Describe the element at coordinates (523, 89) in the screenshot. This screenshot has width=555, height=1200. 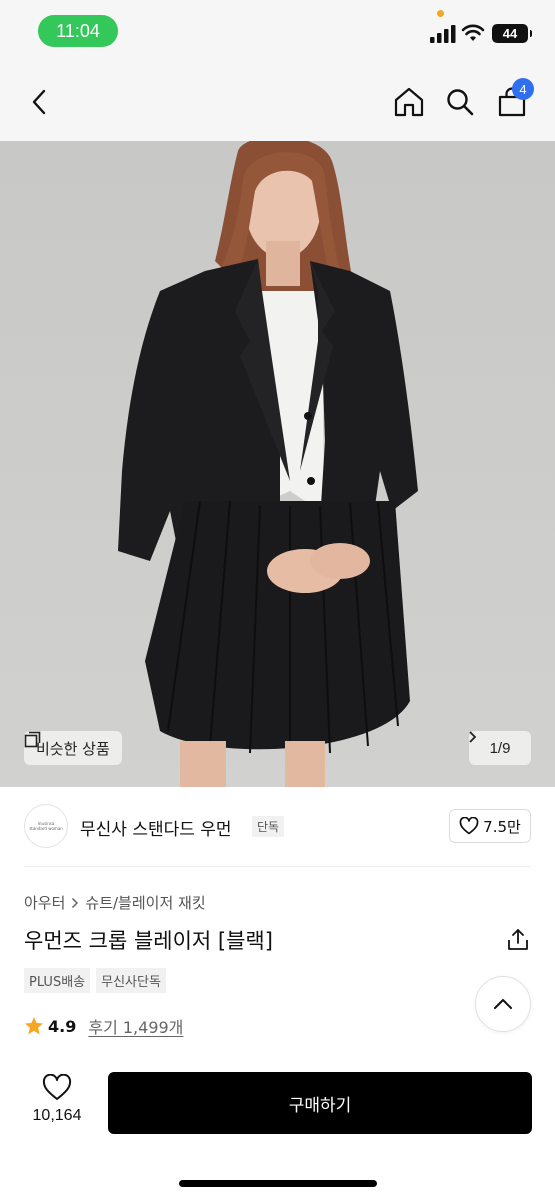
I see `cart-count-badge: 4` at that location.